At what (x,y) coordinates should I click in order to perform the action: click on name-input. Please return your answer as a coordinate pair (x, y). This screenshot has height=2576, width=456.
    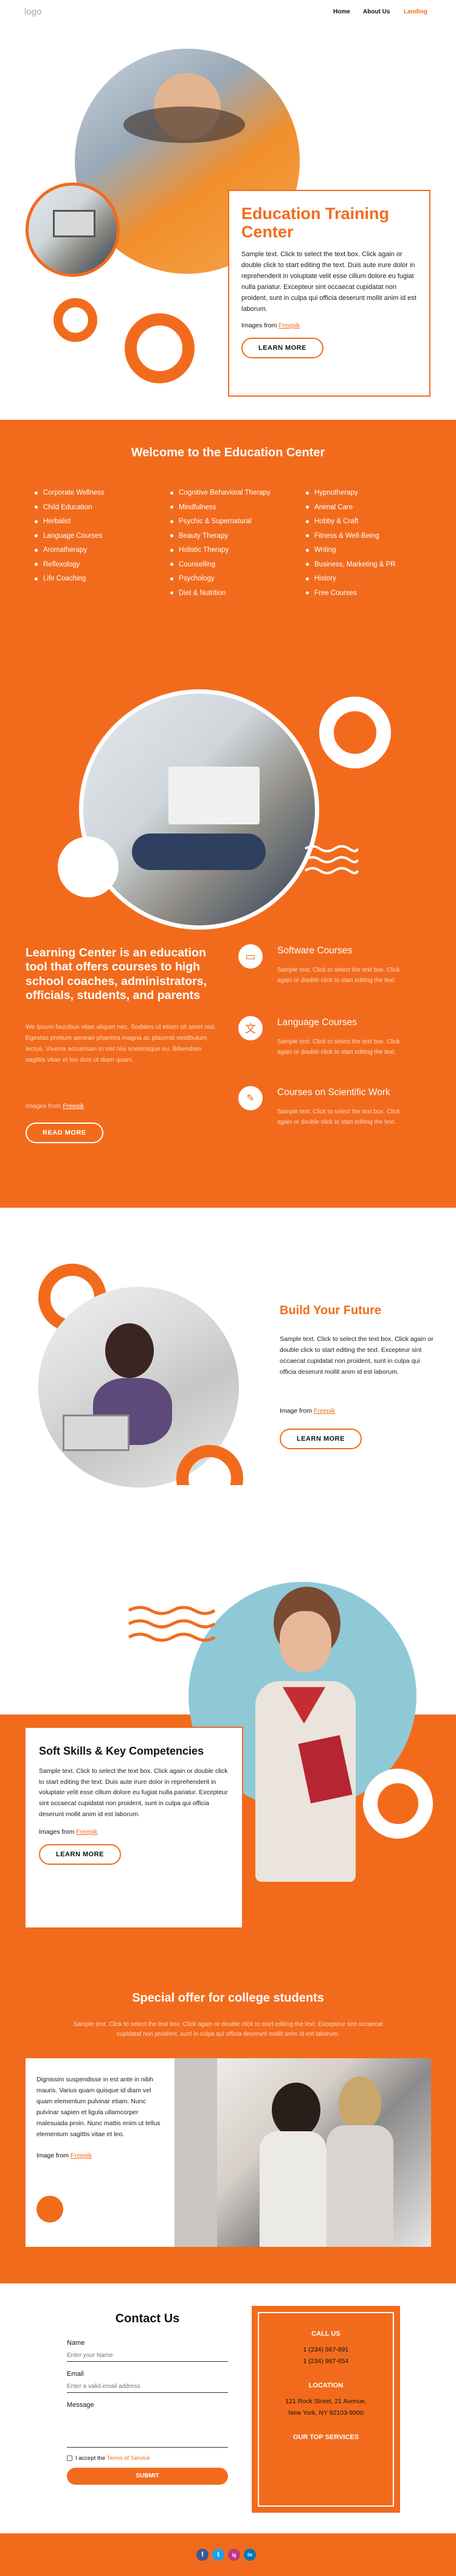
    Looking at the image, I should click on (147, 2356).